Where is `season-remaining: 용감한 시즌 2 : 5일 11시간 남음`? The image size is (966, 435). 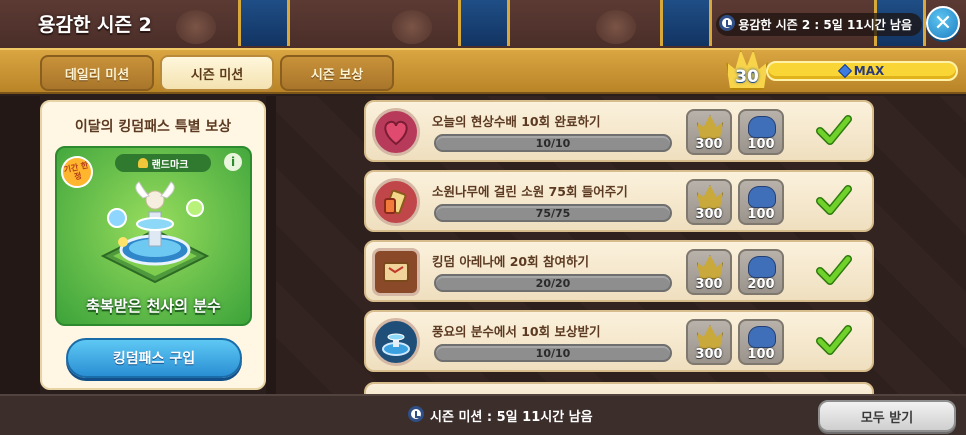
season-remaining: 용감한 시즌 2 : 5일 11시간 남음 is located at coordinates (819, 24).